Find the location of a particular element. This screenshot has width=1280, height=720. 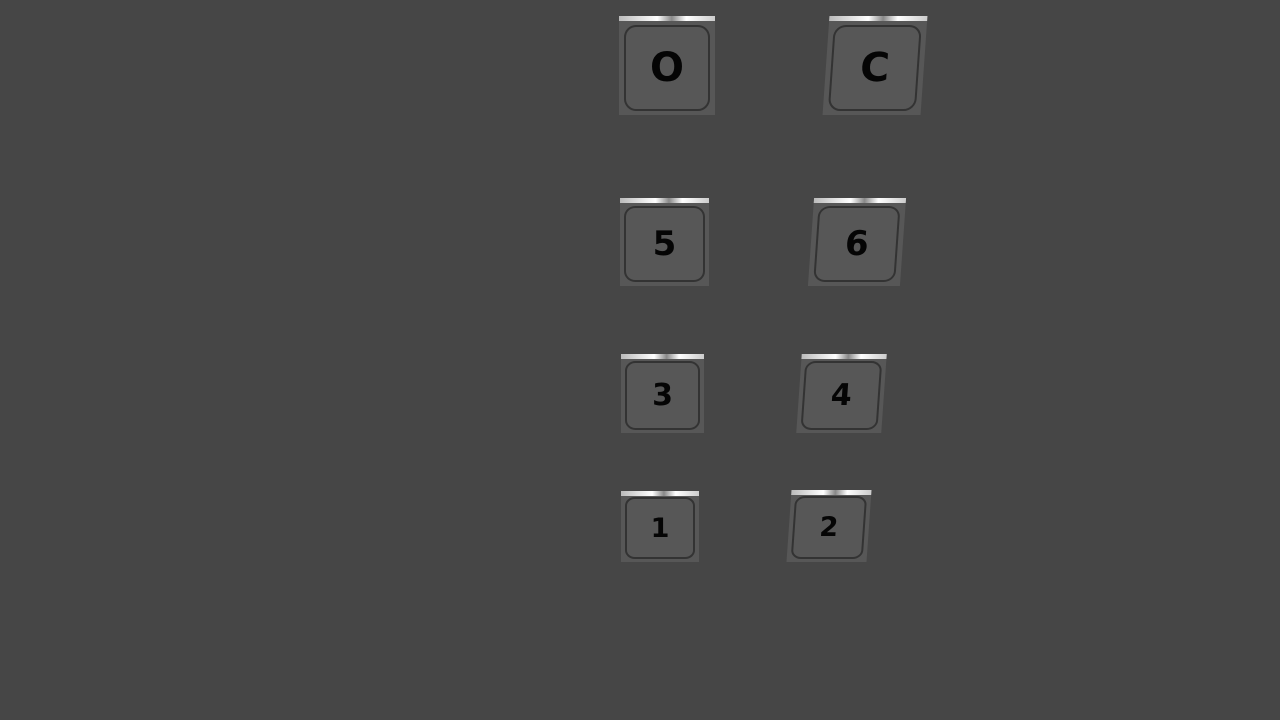

door-open-button: O is located at coordinates (667, 65).